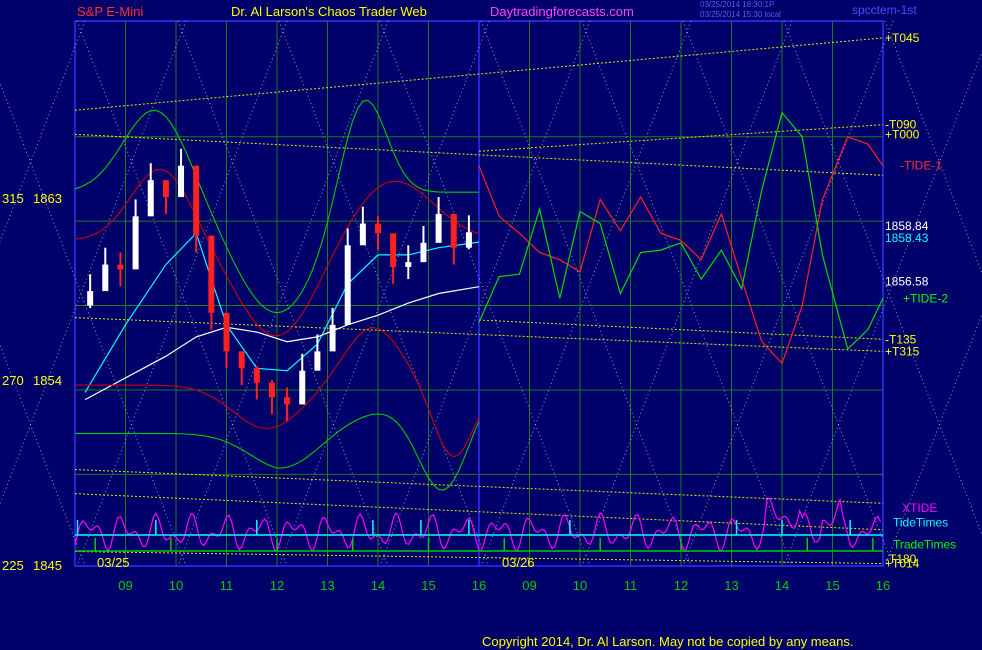 The image size is (982, 650). I want to click on timestamp-2: 03/25/2014 15:30 local, so click(740, 14).